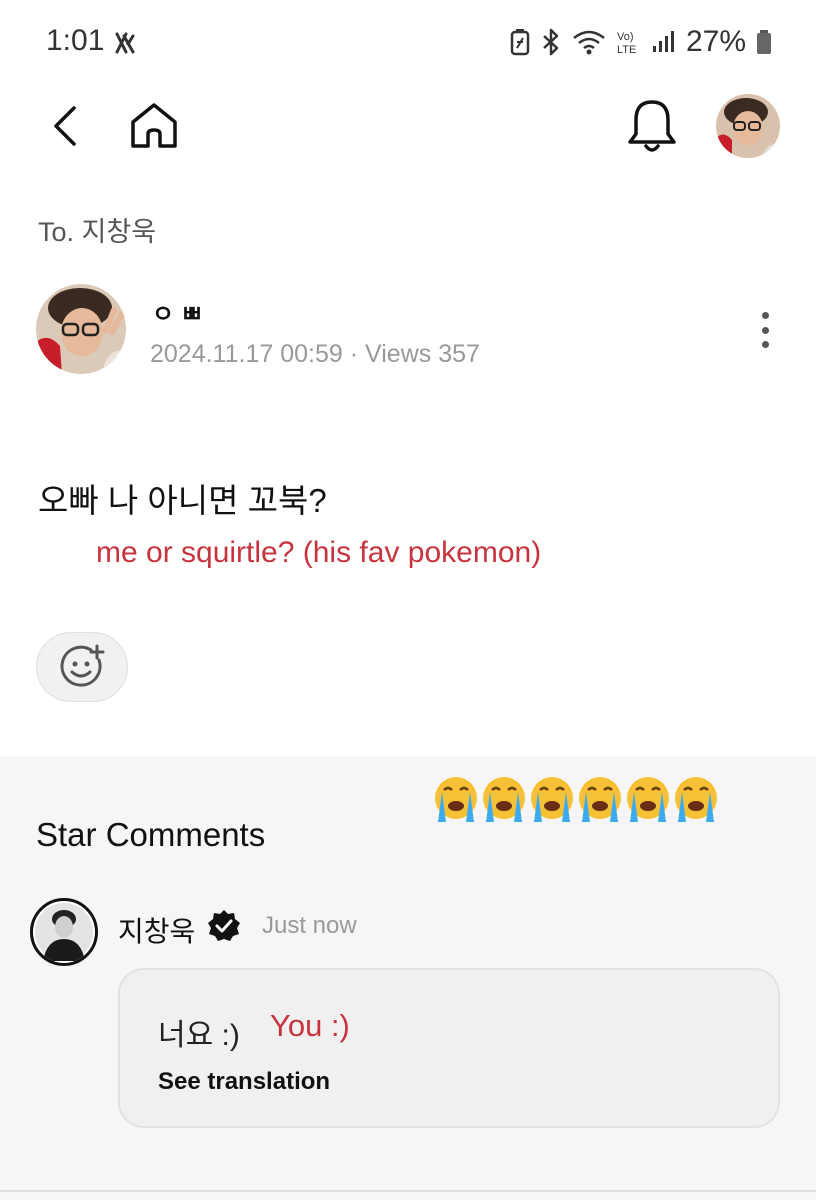 The width and height of the screenshot is (816, 1200). I want to click on post-date: 2024.11.17 00:59, so click(246, 354).